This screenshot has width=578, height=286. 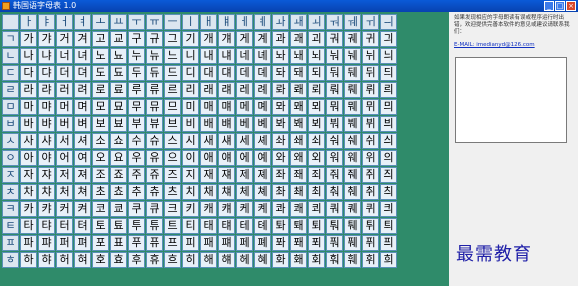 I want to click on syllable-cell: 쿄, so click(x=118, y=209).